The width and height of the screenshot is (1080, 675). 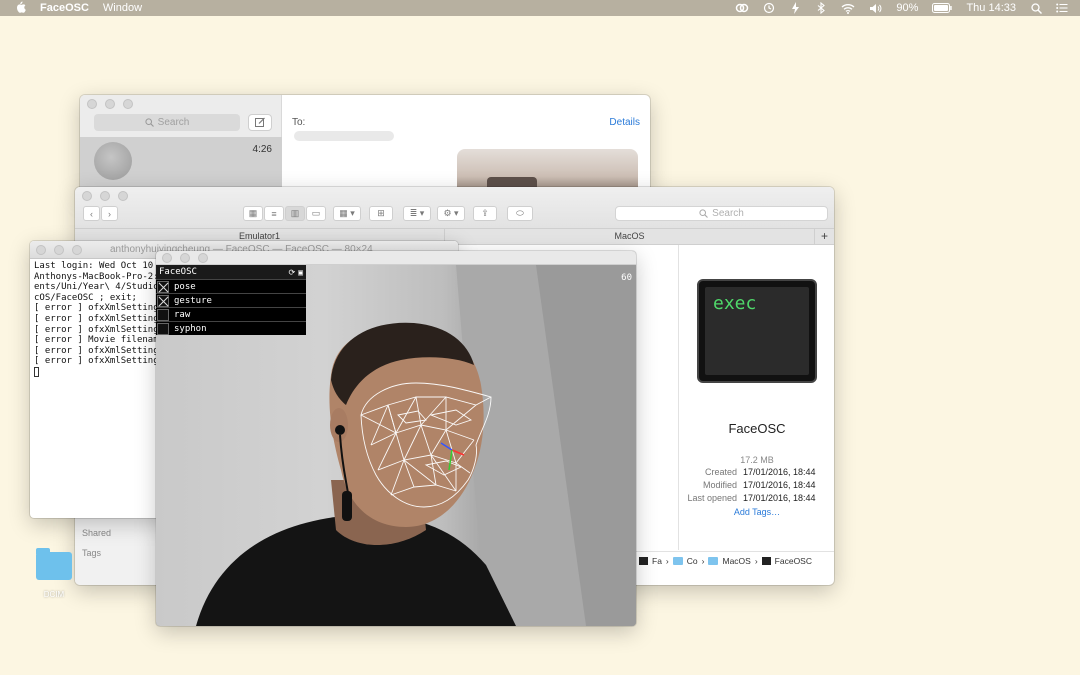 I want to click on wifi-icon, so click(x=848, y=8).